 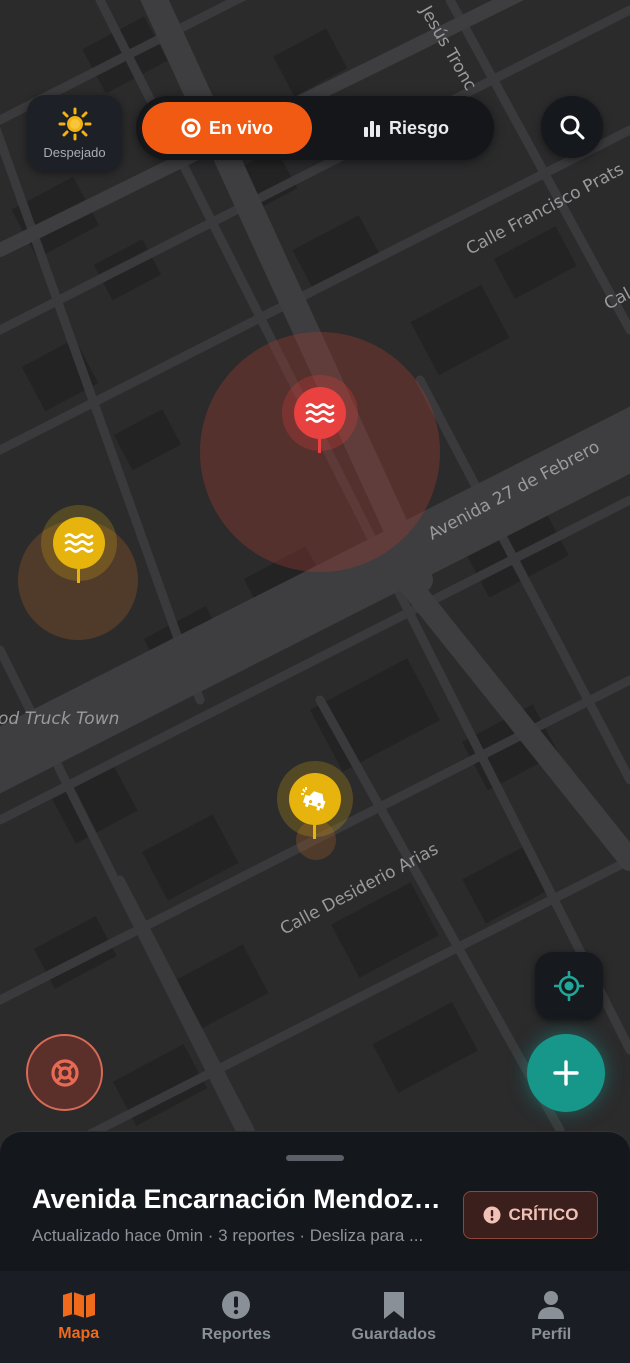 I want to click on nav-label: Mapa, so click(x=79, y=1333).